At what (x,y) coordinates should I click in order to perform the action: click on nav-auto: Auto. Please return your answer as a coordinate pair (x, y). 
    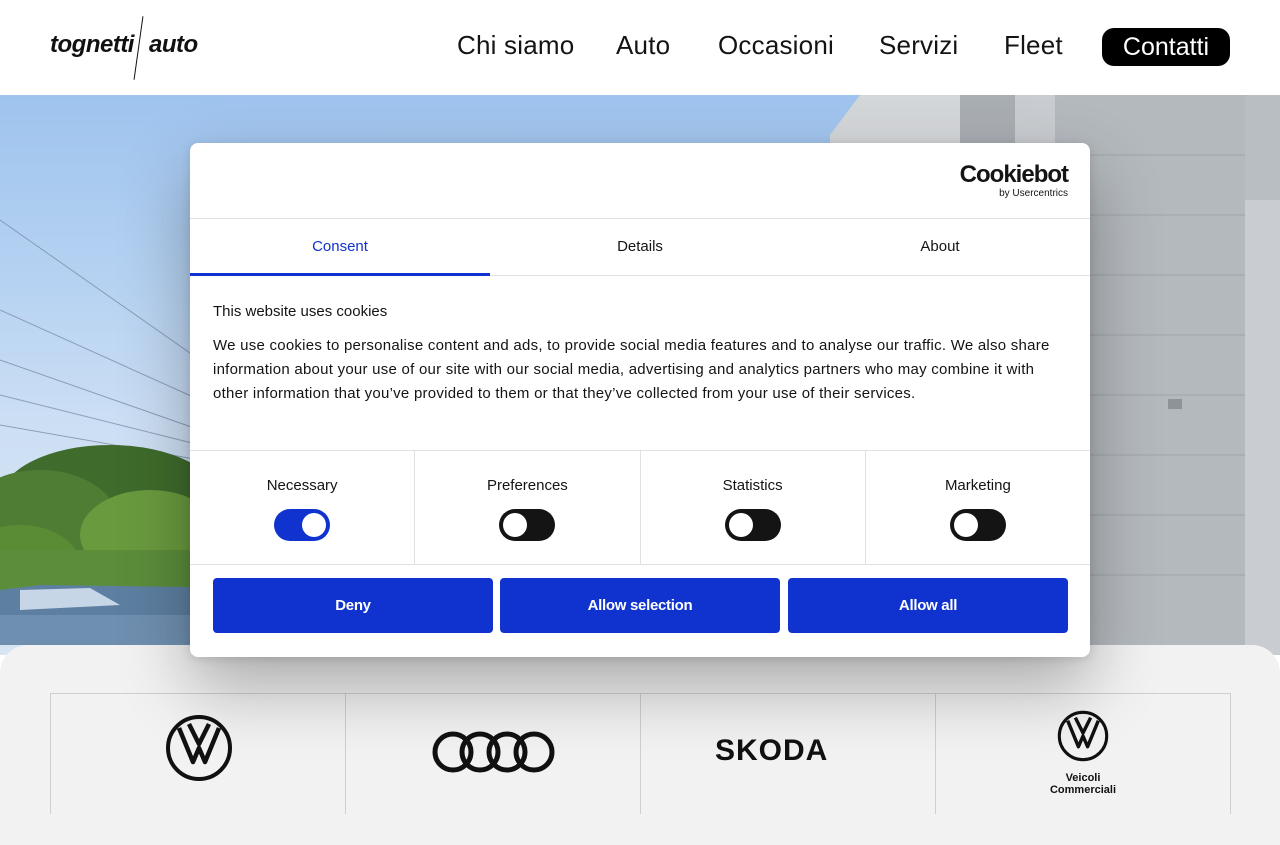
    Looking at the image, I should click on (643, 45).